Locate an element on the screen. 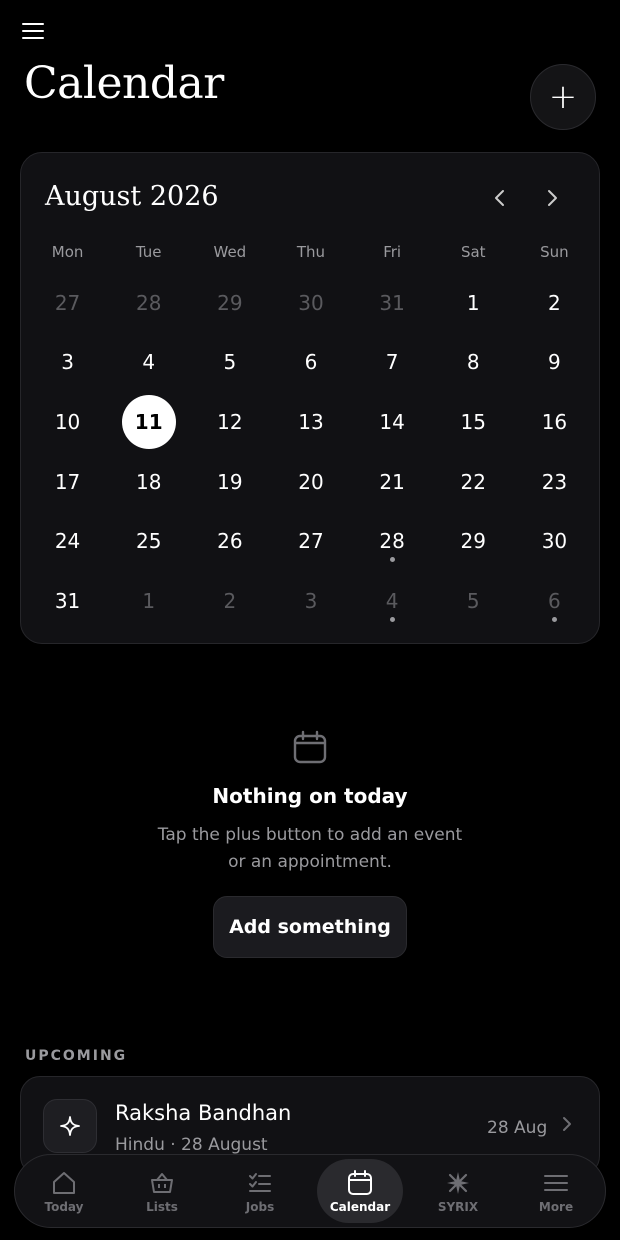  weekday-label: Tue is located at coordinates (148, 252).